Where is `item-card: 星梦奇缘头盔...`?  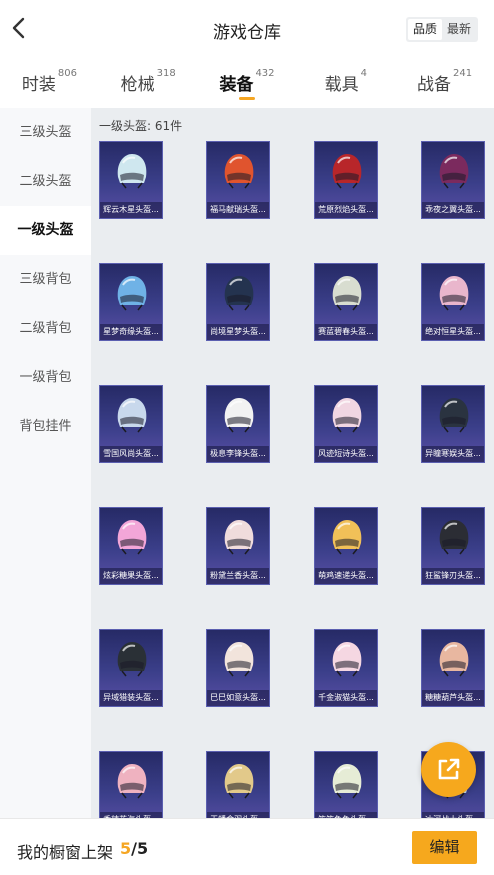 item-card: 星梦奇缘头盔... is located at coordinates (131, 302).